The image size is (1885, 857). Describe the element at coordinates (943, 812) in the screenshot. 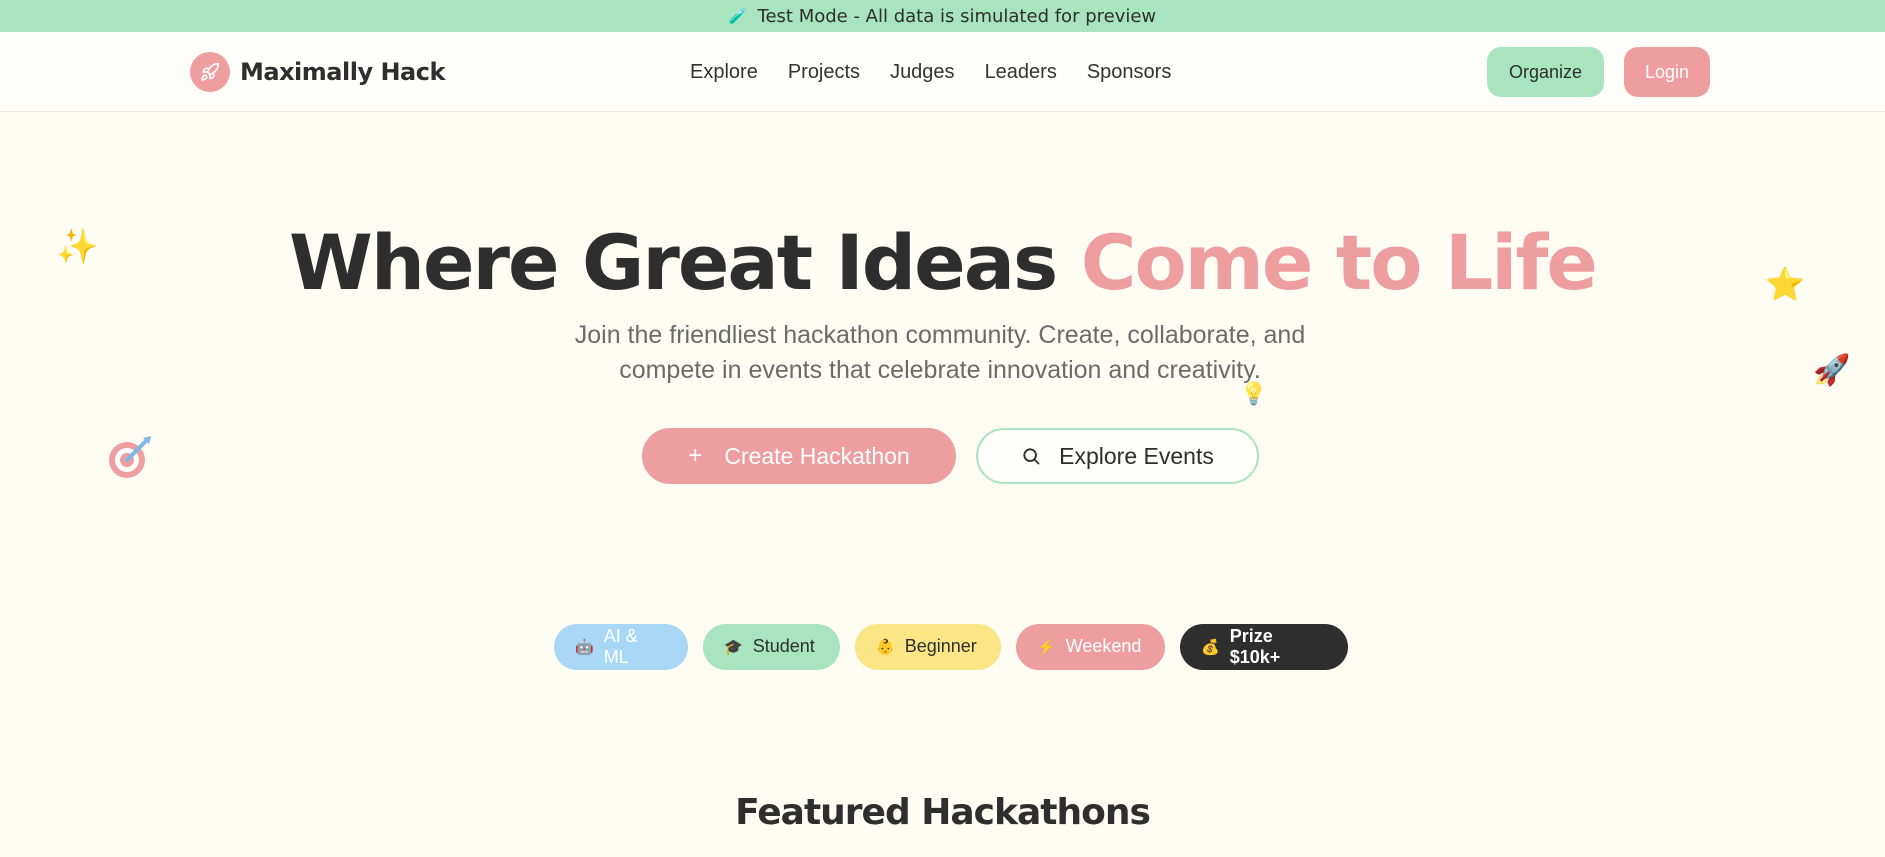

I see `featured-hackathons-heading: Featured Hackathons` at that location.